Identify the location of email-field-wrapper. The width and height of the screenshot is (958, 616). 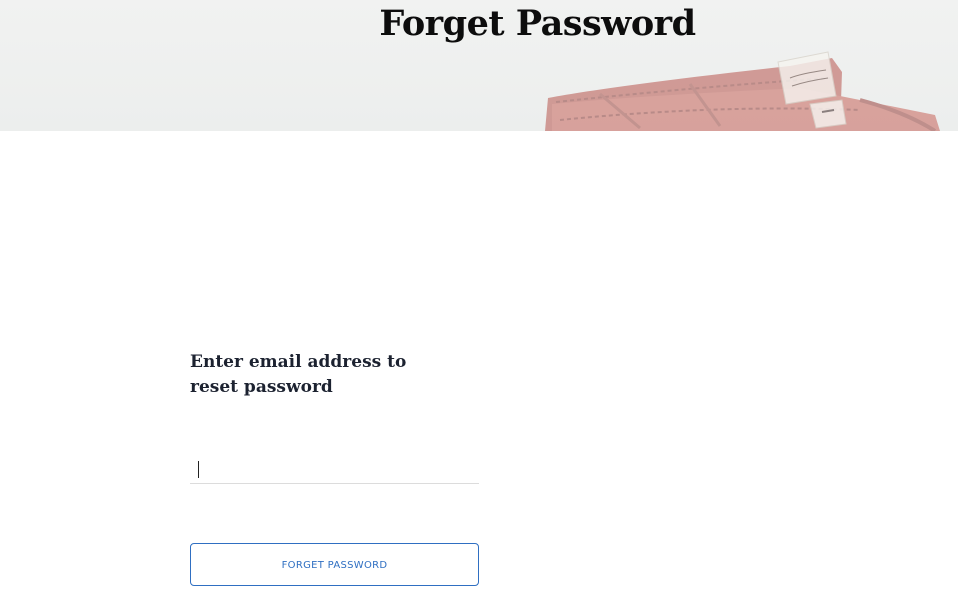
(334, 468).